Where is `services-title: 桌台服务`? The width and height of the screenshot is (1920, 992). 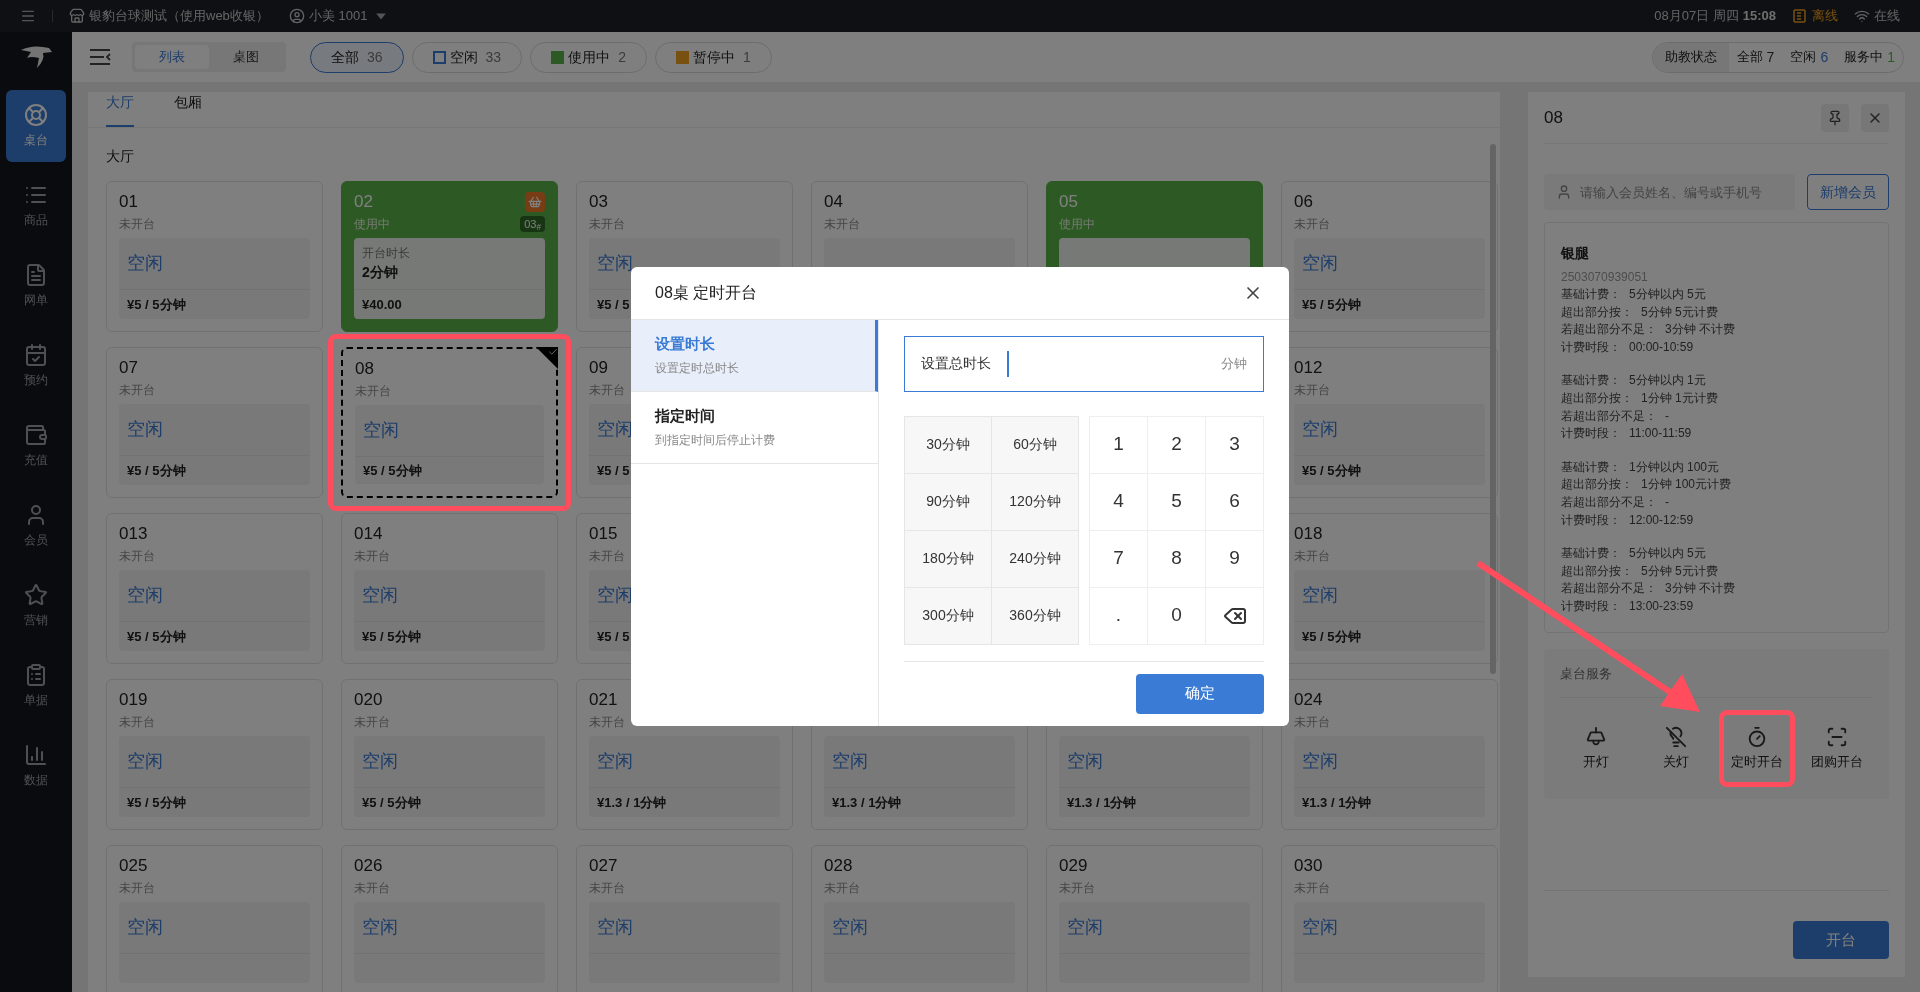
services-title: 桌台服务 is located at coordinates (1586, 673).